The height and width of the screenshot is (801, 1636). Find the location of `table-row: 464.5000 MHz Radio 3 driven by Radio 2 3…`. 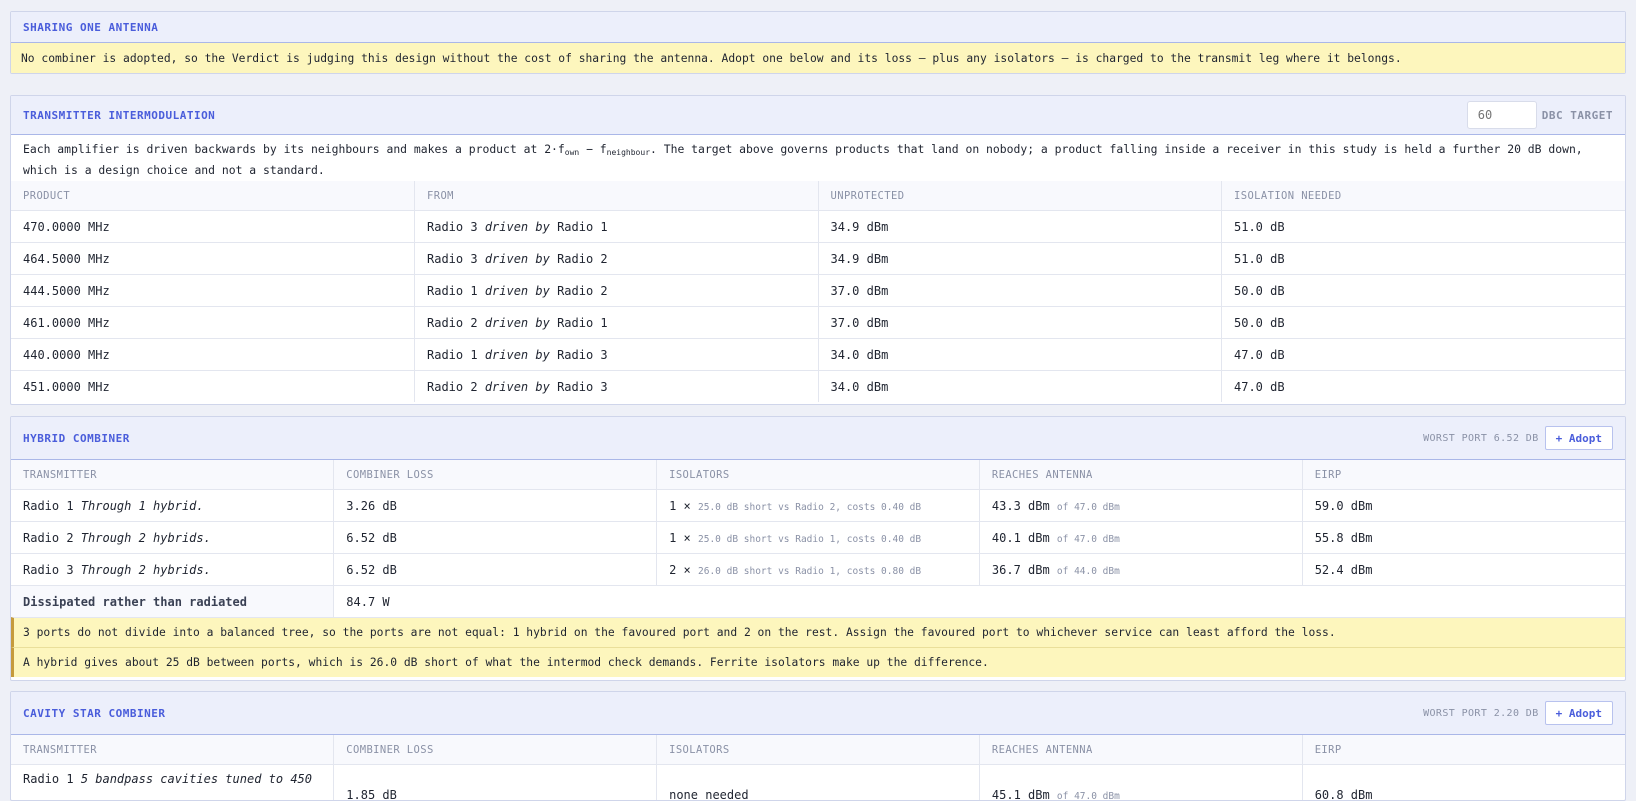

table-row: 464.5000 MHz Radio 3 driven by Radio 2 3… is located at coordinates (818, 259).